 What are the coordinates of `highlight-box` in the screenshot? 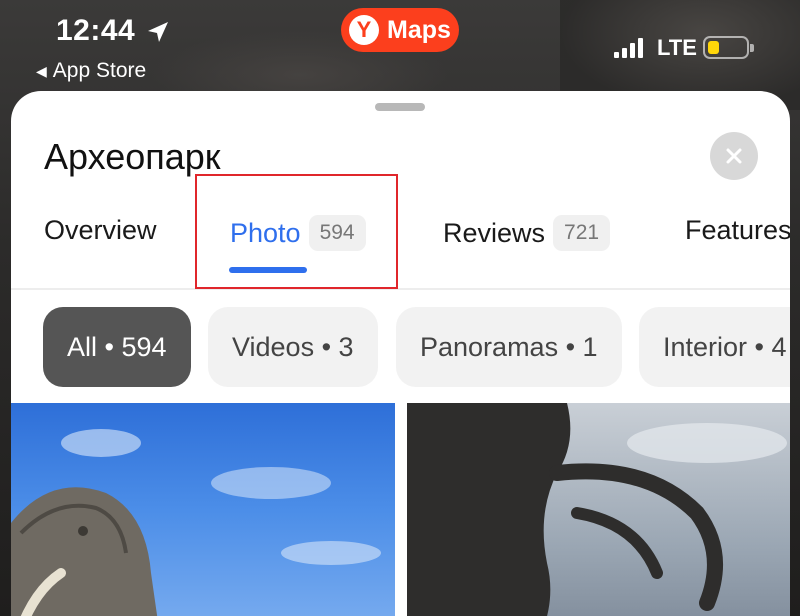 It's located at (296, 231).